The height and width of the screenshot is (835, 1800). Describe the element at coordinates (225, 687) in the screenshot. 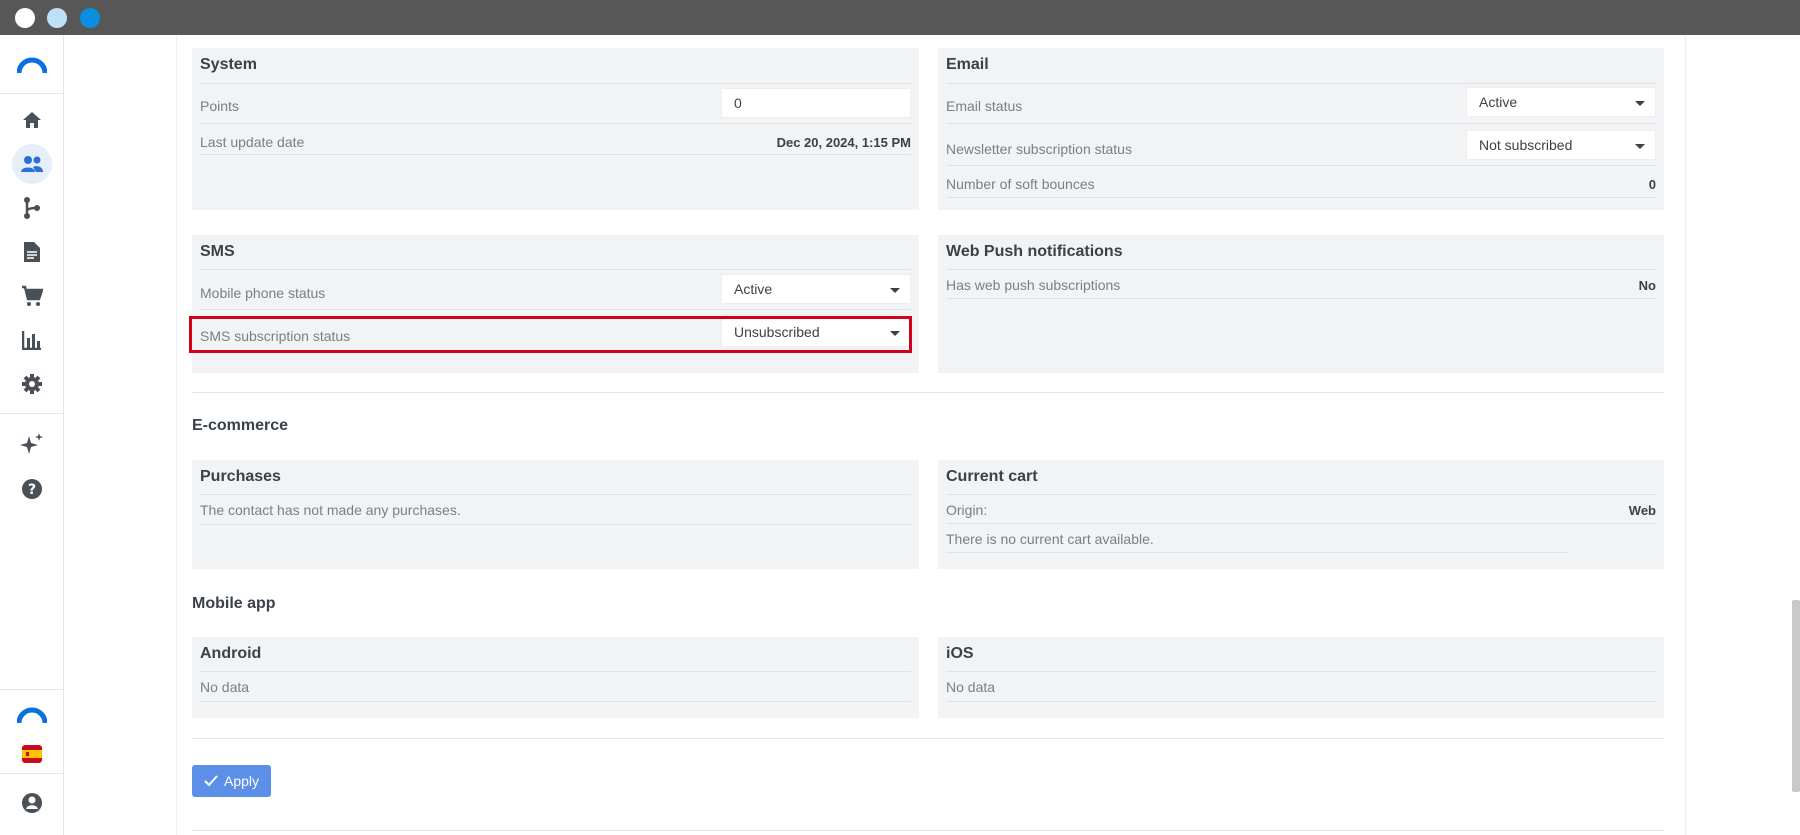

I see `android-no-data: No data` at that location.